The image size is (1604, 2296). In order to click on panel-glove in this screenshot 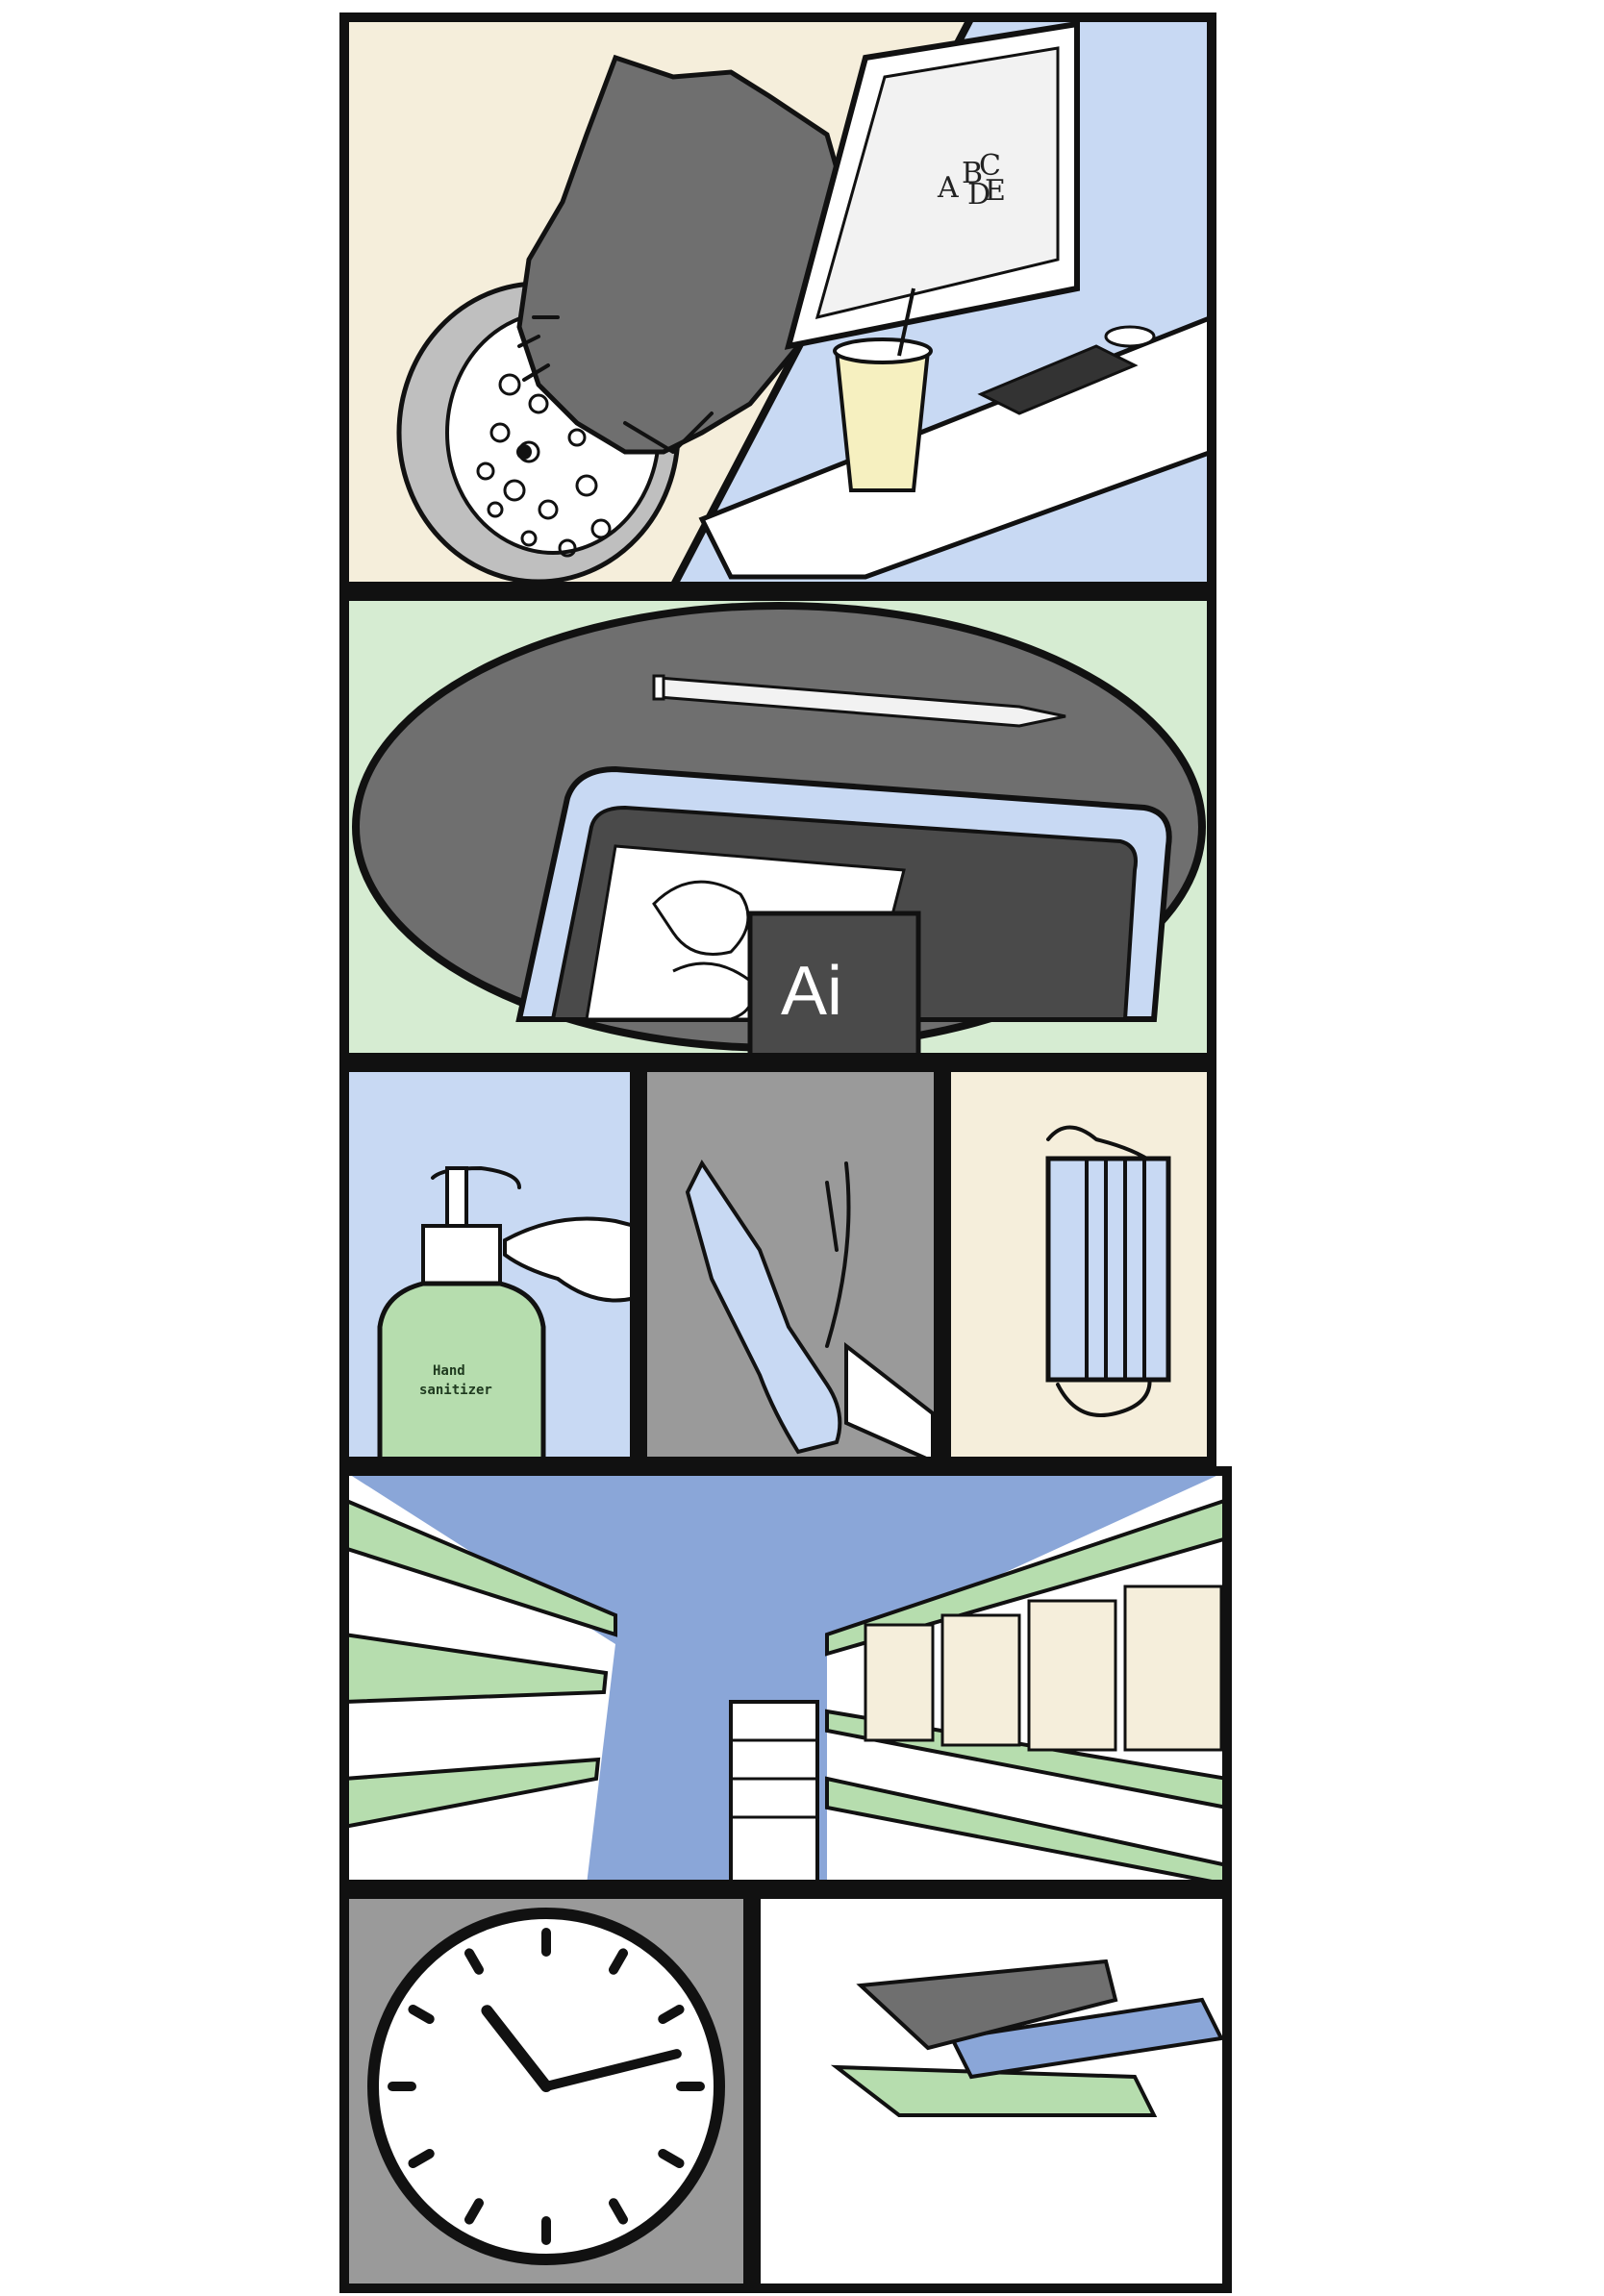, I will do `click(790, 1264)`.